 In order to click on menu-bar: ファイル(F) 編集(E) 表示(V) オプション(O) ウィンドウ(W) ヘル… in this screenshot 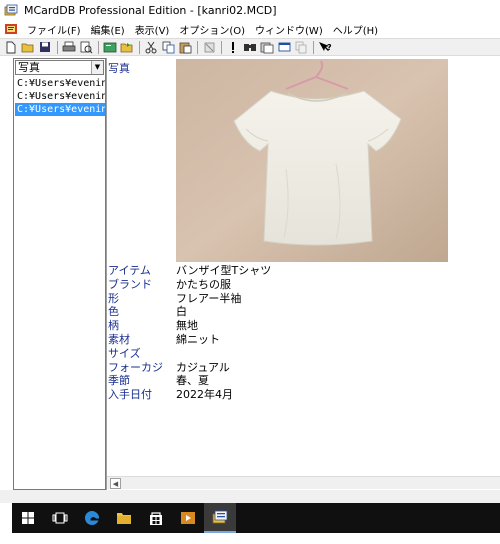, I will do `click(250, 29)`.